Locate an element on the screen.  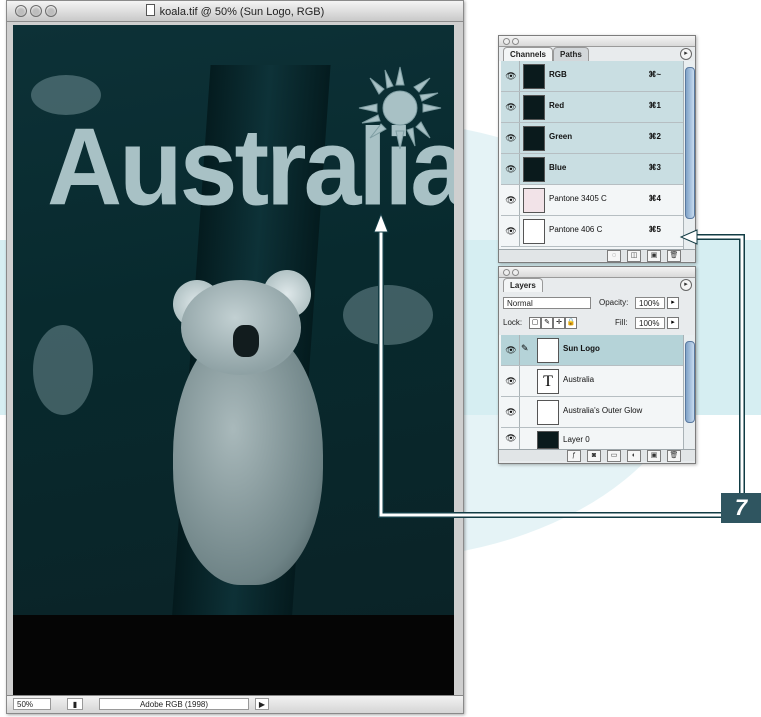
step-badge: 7 is located at coordinates (741, 508).